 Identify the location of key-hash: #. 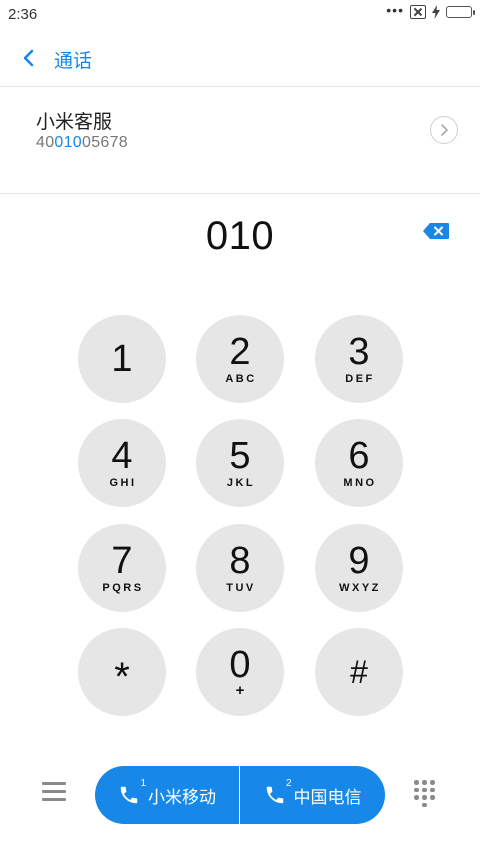
(359, 672).